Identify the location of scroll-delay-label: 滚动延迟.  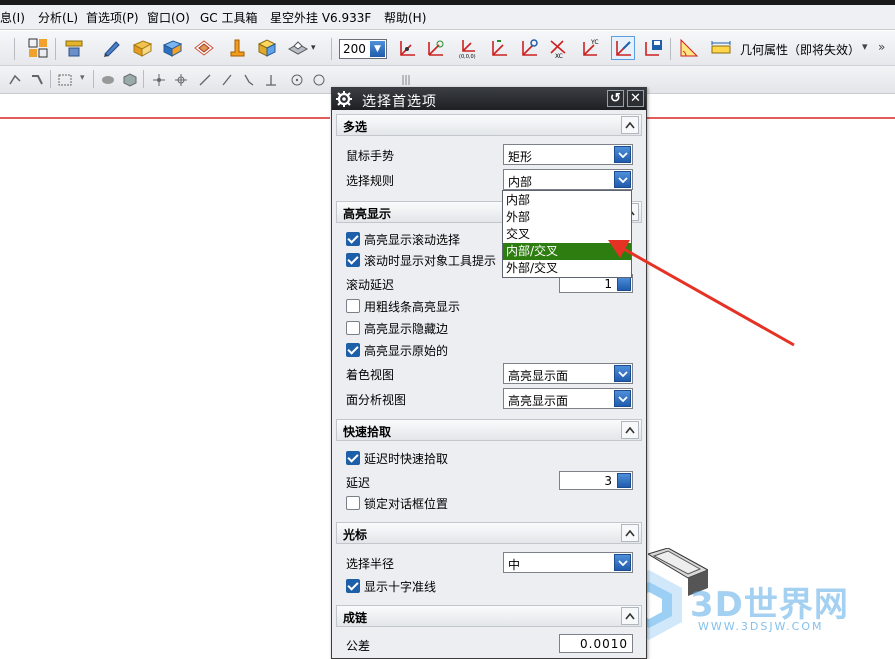
(370, 285).